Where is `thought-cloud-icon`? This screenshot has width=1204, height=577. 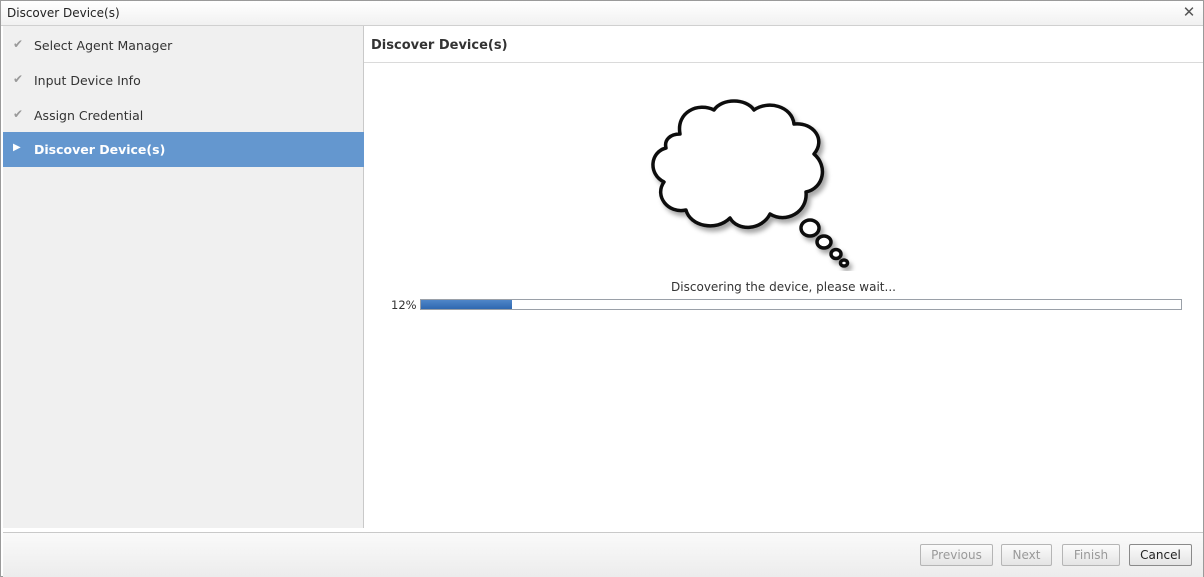
thought-cloud-icon is located at coordinates (750, 183).